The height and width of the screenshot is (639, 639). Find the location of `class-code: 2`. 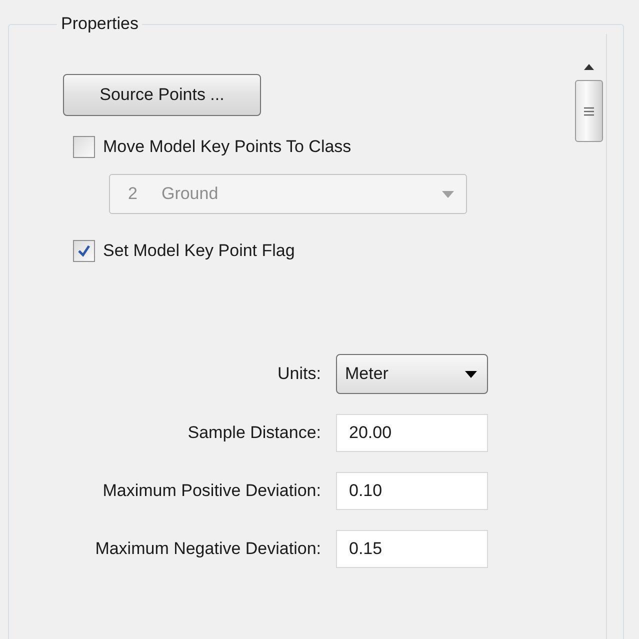

class-code: 2 is located at coordinates (133, 194).